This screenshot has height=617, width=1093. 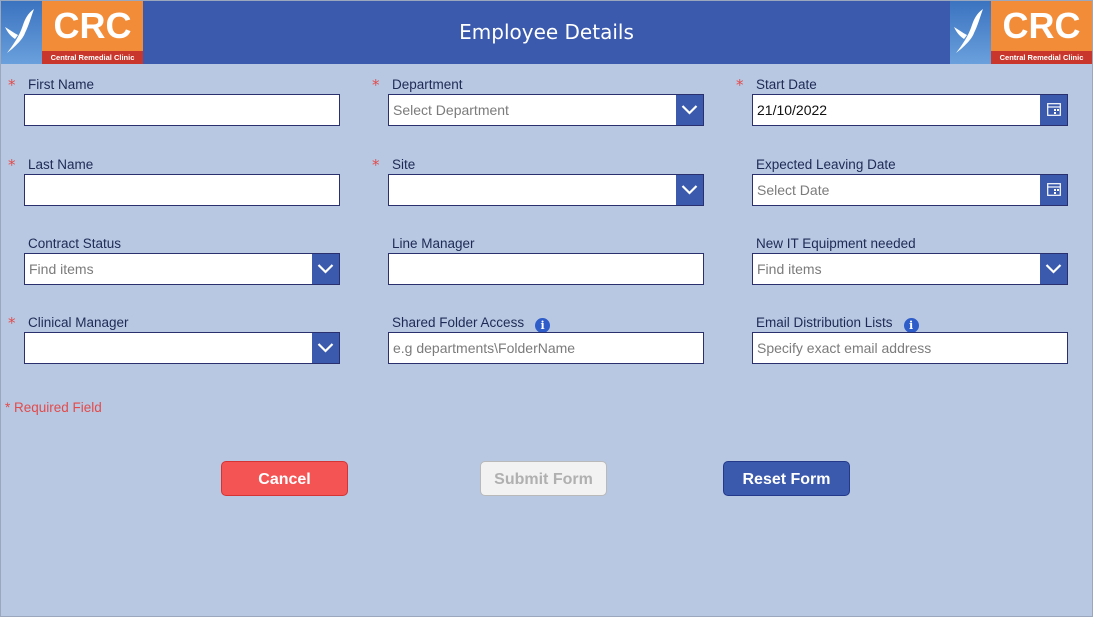 I want to click on crc-logo-right: CRC Central Remedial Clinic, so click(x=1021, y=32).